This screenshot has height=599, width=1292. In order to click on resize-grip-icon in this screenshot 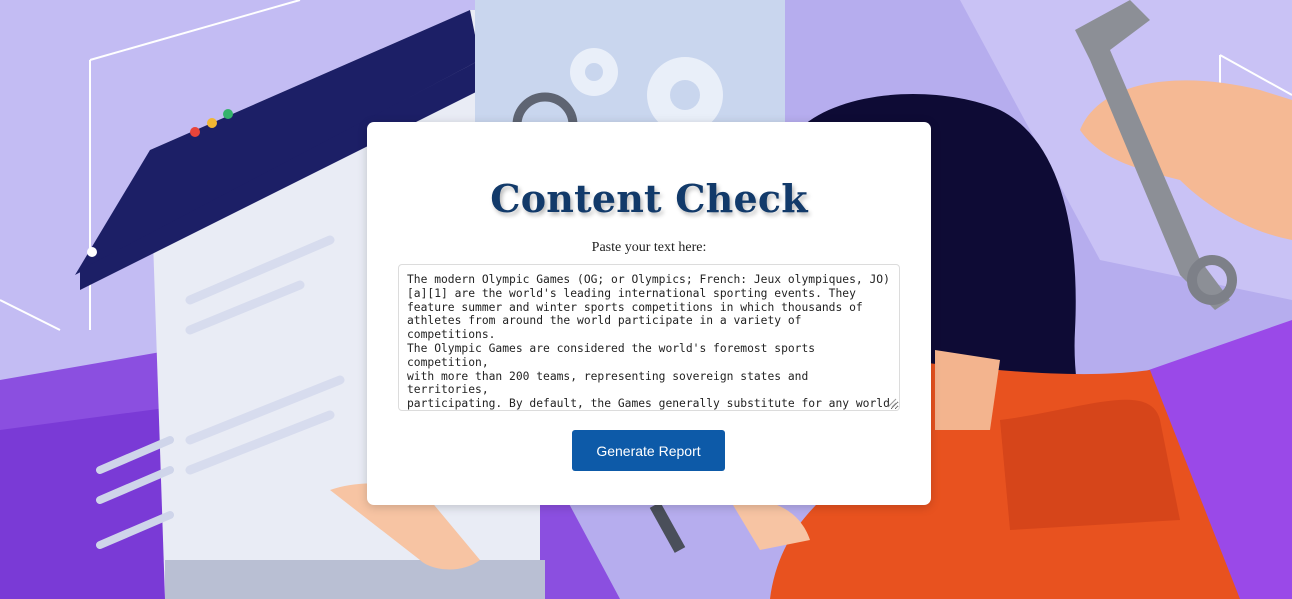, I will do `click(891, 402)`.